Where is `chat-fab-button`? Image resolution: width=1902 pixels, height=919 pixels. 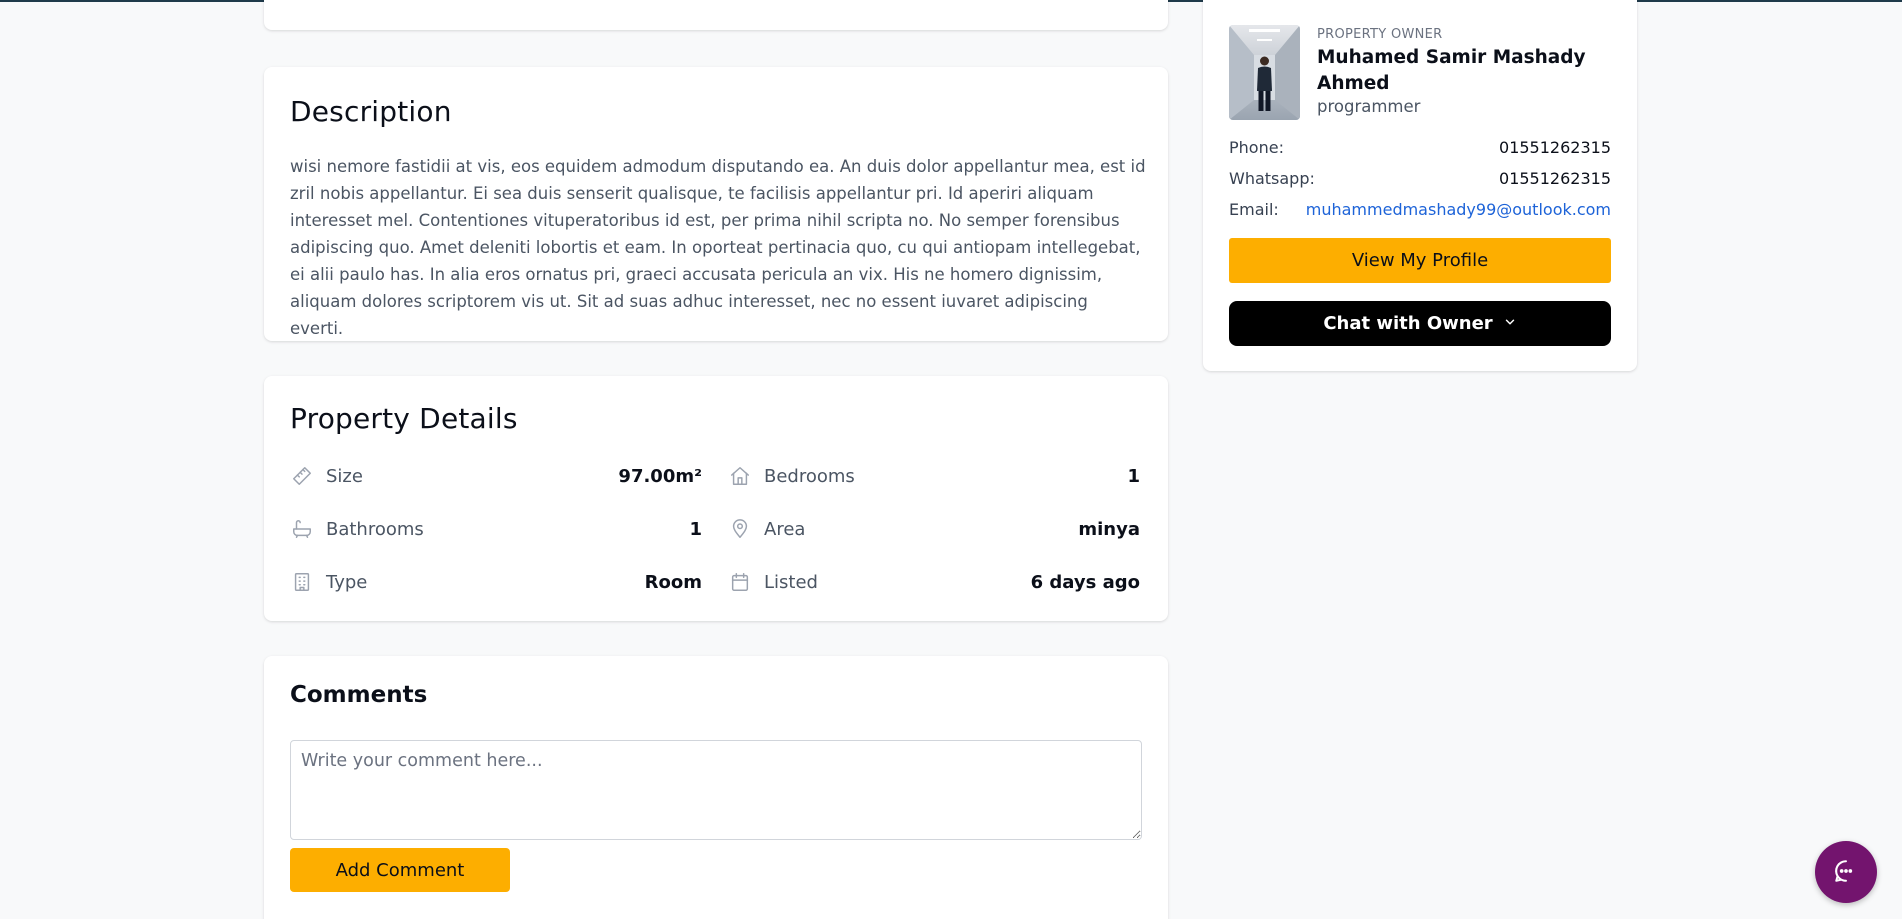
chat-fab-button is located at coordinates (1846, 872).